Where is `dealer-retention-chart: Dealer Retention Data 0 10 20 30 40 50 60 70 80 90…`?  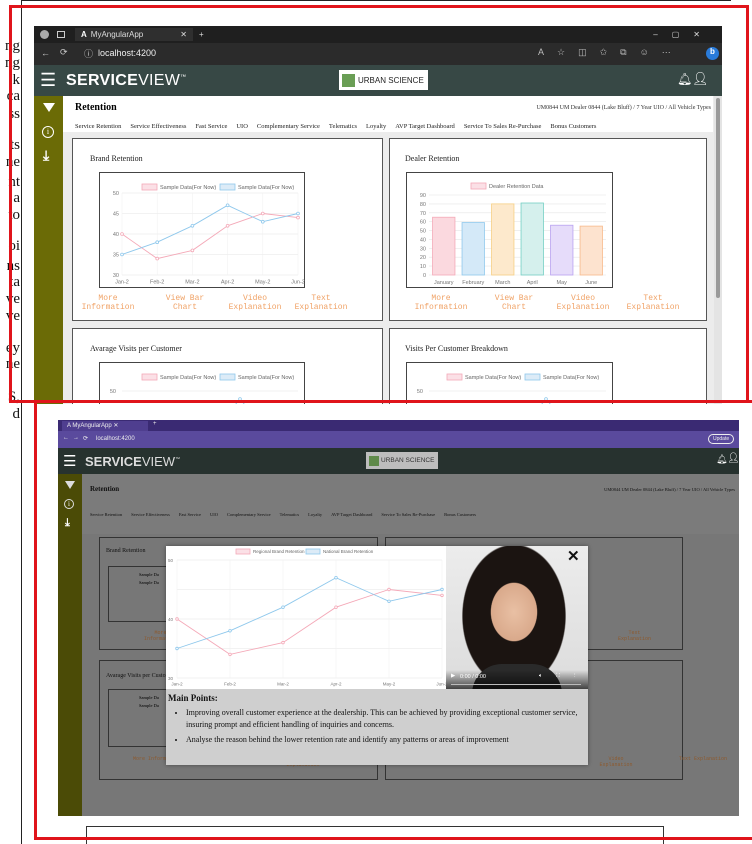
dealer-retention-chart: Dealer Retention Data 0 10 20 30 40 50 60 70 80 90… is located at coordinates (509, 230).